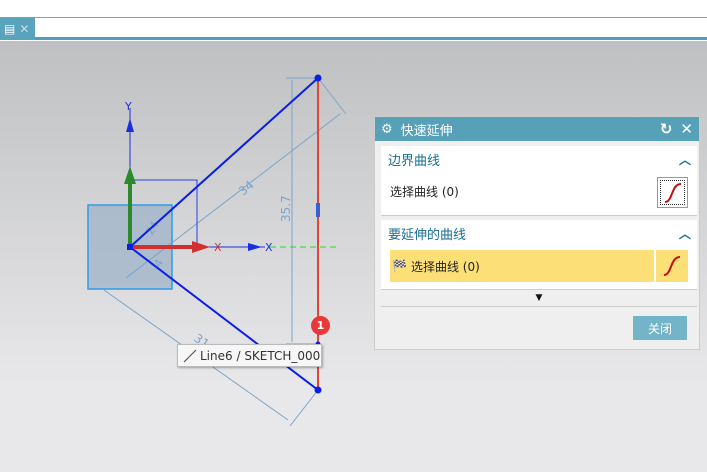  Describe the element at coordinates (387, 129) in the screenshot. I see `gear-icon: ⚙` at that location.